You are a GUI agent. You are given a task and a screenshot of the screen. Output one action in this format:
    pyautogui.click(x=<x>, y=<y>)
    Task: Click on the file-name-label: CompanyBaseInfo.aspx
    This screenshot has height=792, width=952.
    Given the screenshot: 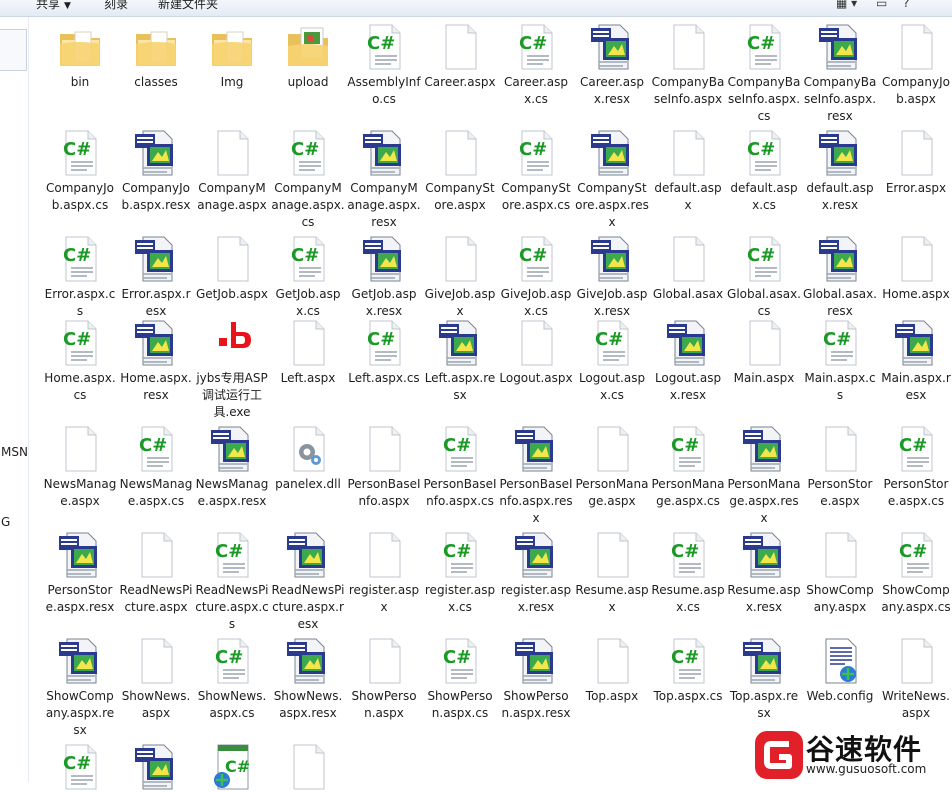 What is the action you would take?
    pyautogui.click(x=688, y=91)
    